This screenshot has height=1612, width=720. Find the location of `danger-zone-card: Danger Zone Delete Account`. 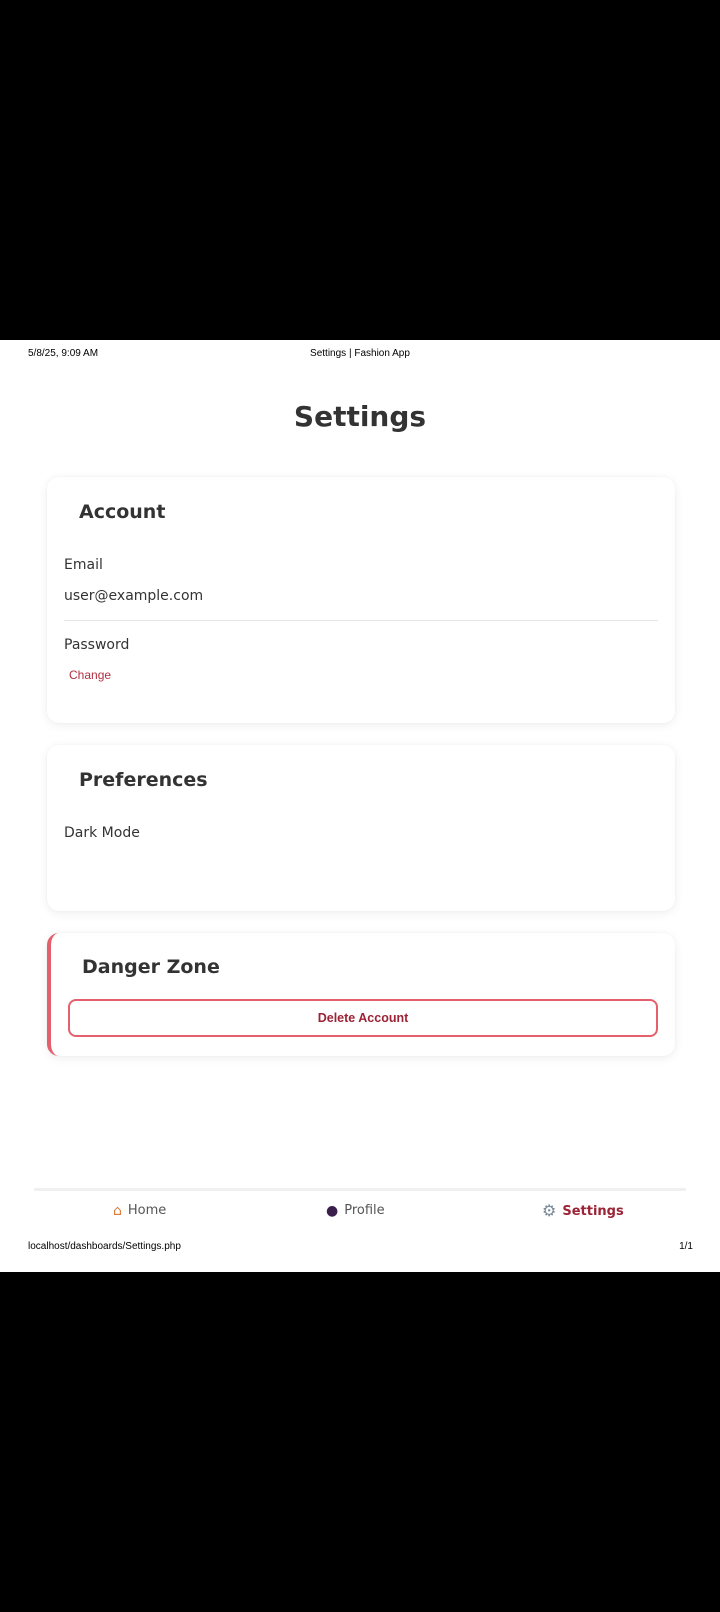

danger-zone-card: Danger Zone Delete Account is located at coordinates (361, 994).